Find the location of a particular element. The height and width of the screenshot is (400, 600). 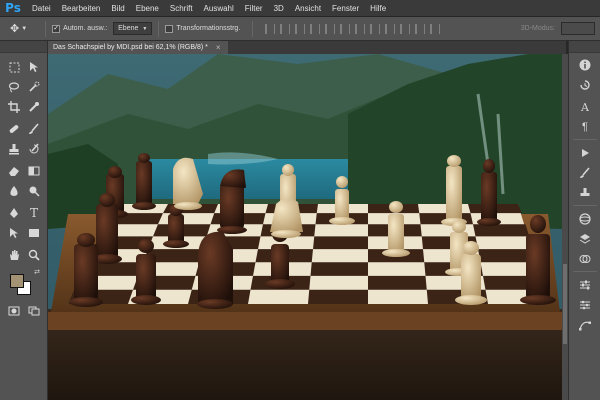

hand-icon is located at coordinates (14, 255).